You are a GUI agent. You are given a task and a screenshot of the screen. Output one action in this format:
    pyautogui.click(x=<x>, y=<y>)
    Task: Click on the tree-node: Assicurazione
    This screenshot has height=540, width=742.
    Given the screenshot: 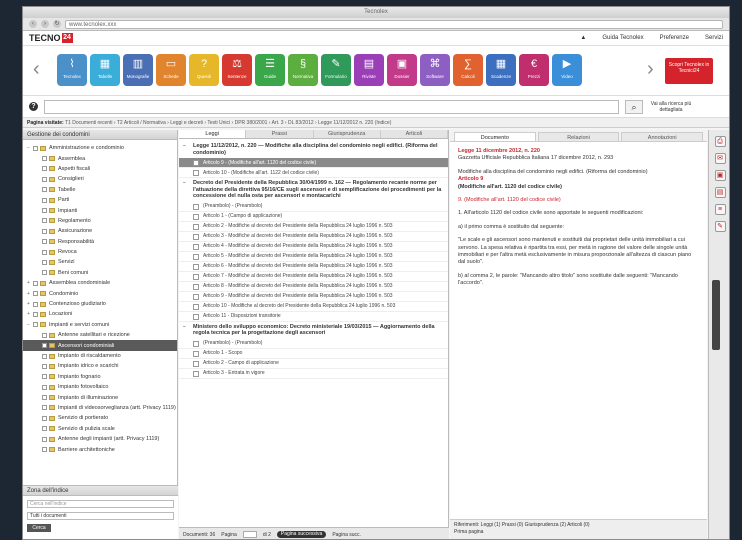 What is the action you would take?
    pyautogui.click(x=100, y=231)
    